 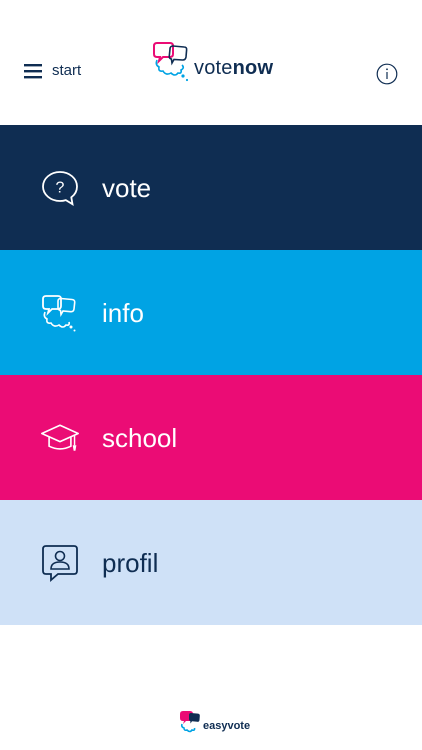 I want to click on logo-wordmark: votenow, so click(x=234, y=68).